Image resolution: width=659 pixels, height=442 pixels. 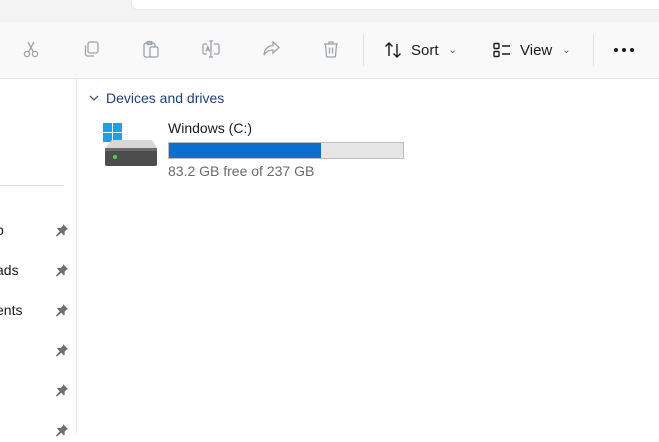 I want to click on sort-button: Sort ⌄, so click(x=420, y=50).